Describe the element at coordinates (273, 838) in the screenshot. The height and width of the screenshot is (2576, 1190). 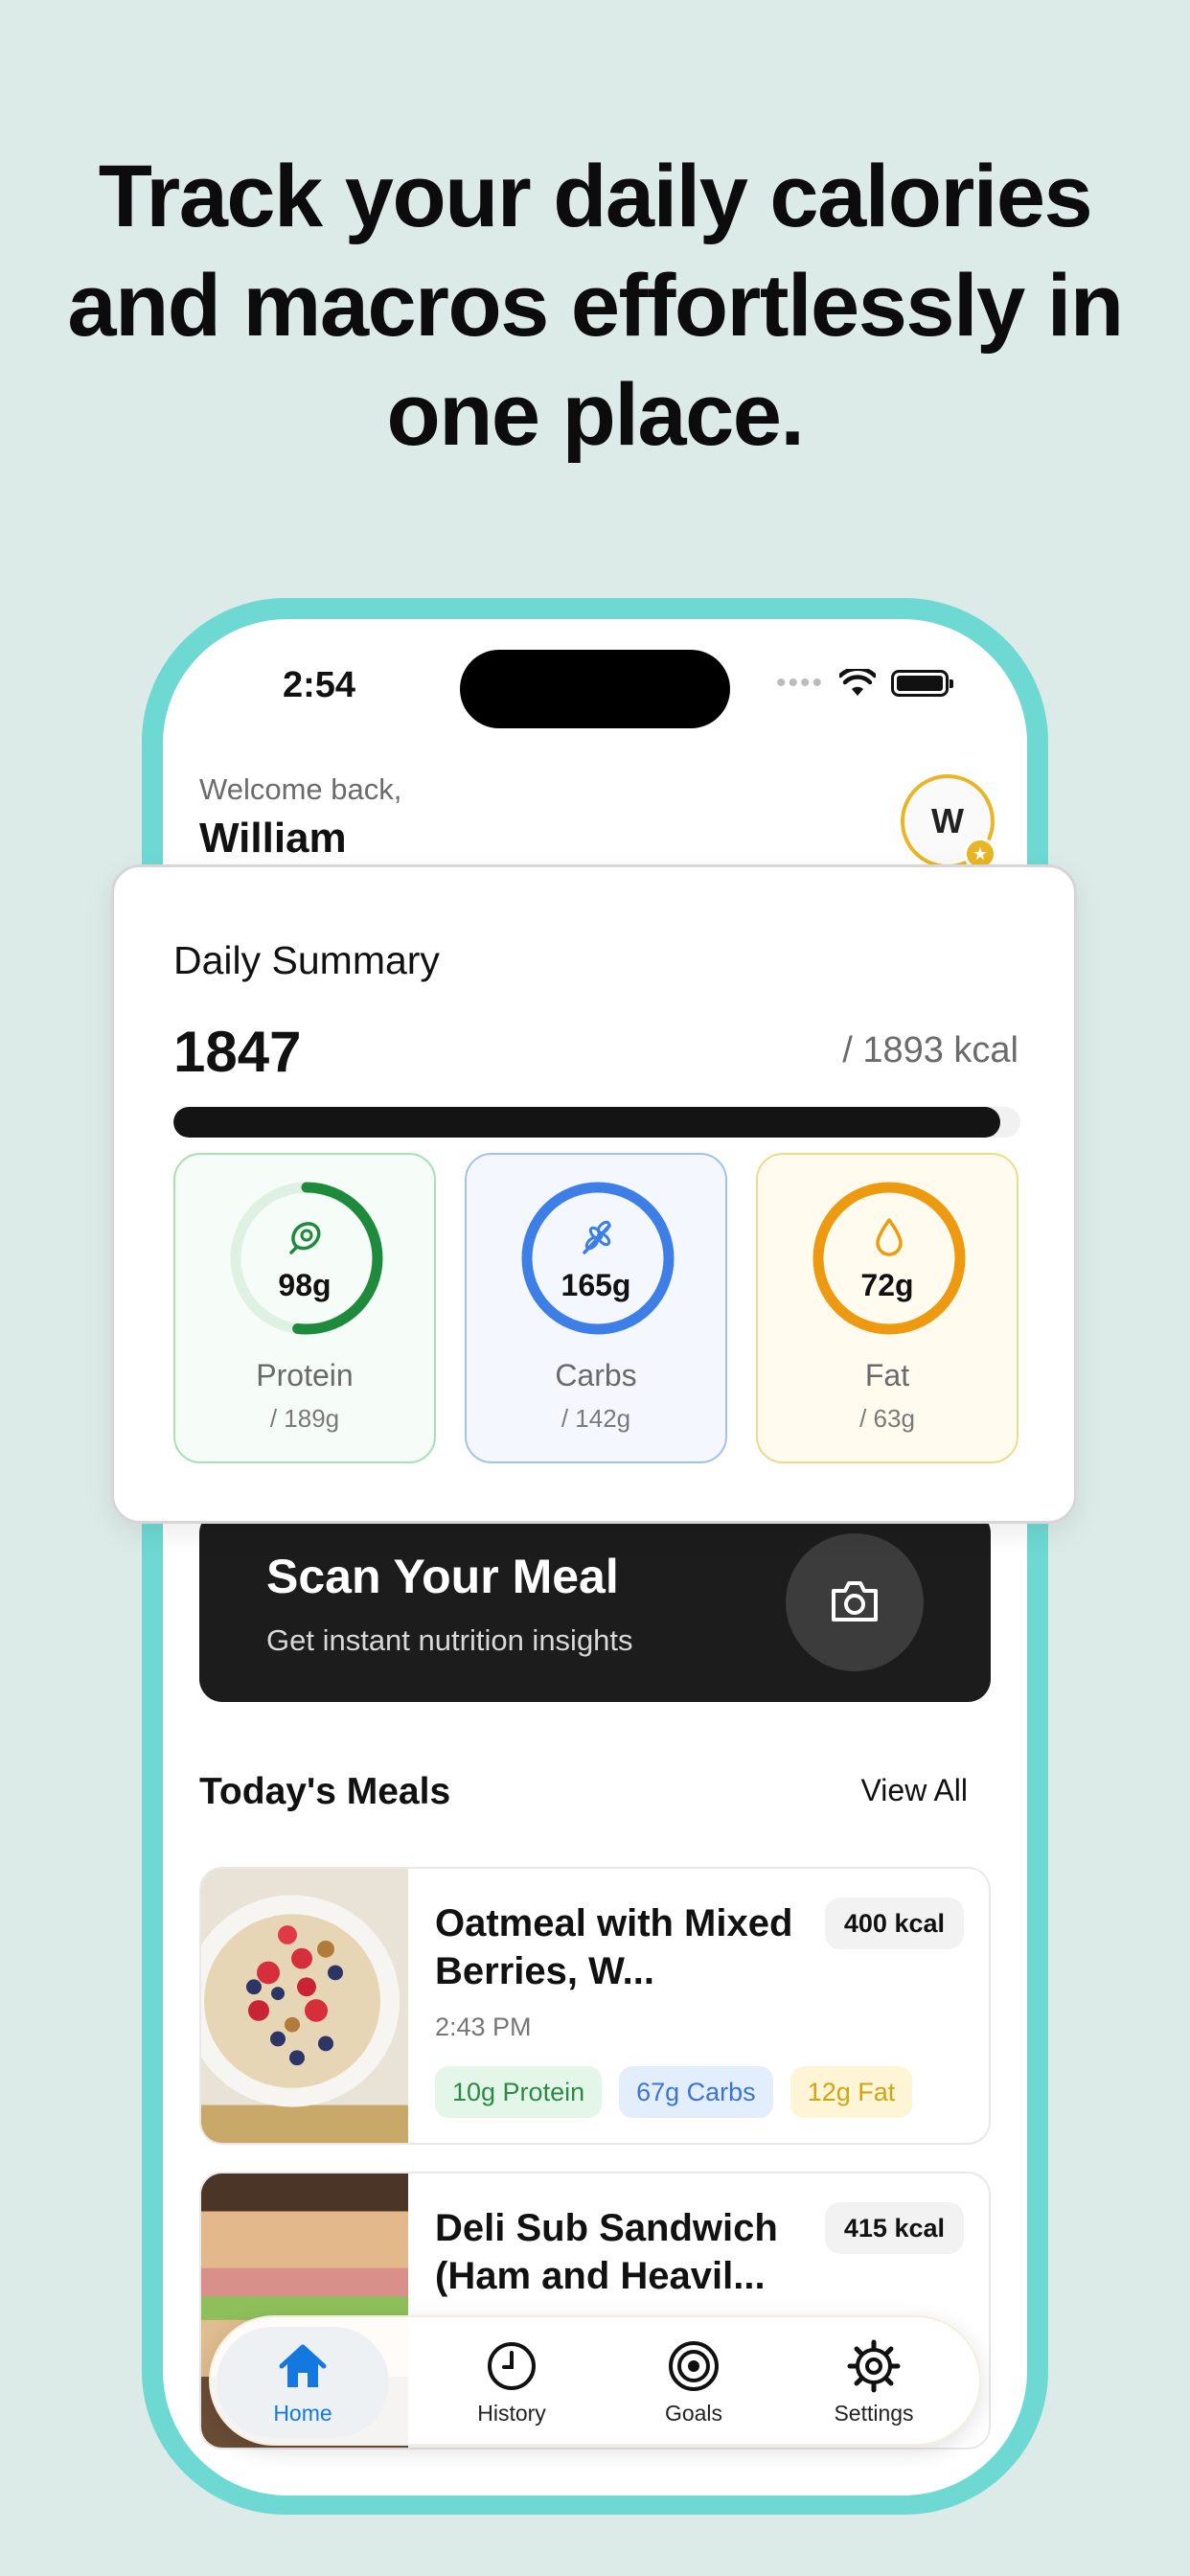
I see `user-name: William` at that location.